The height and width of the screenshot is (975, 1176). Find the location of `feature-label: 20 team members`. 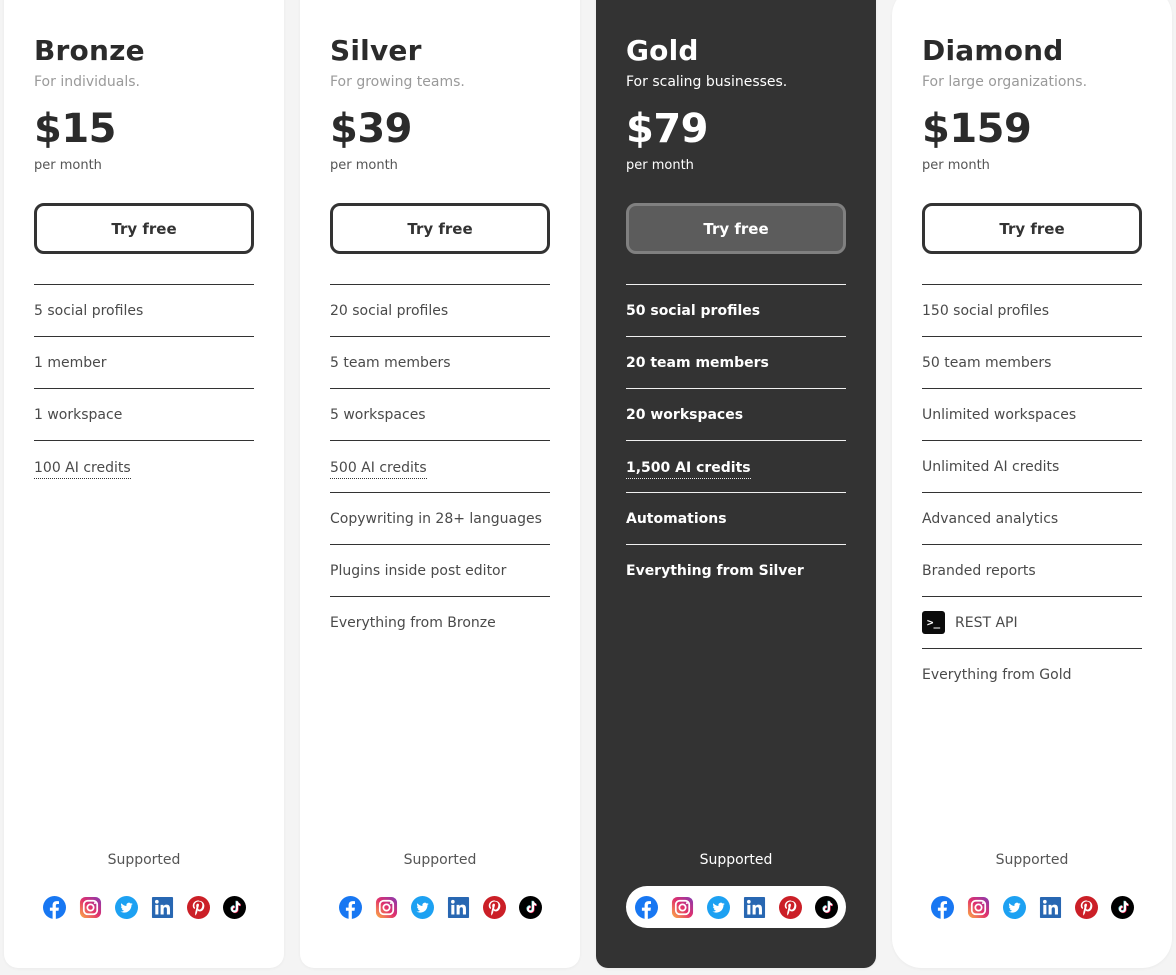

feature-label: 20 team members is located at coordinates (697, 362).